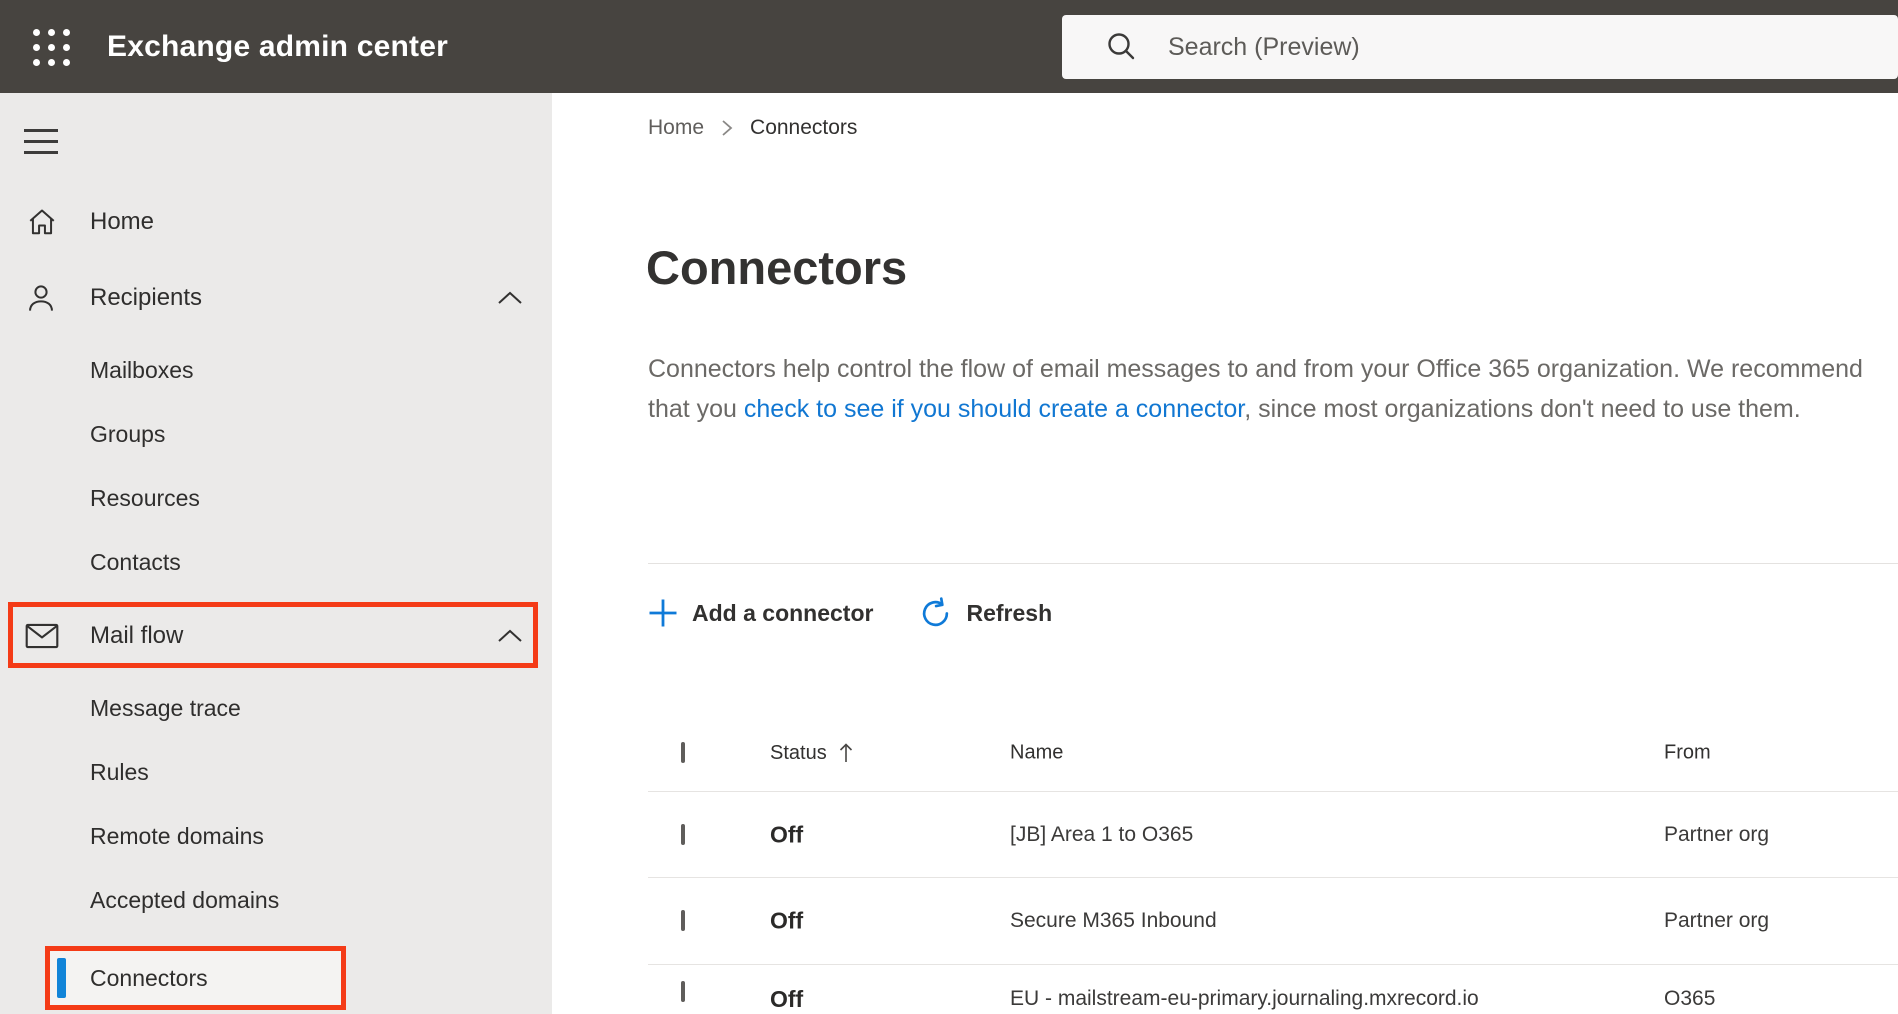  Describe the element at coordinates (276, 772) in the screenshot. I see `sidebar-item-rules: Rules` at that location.